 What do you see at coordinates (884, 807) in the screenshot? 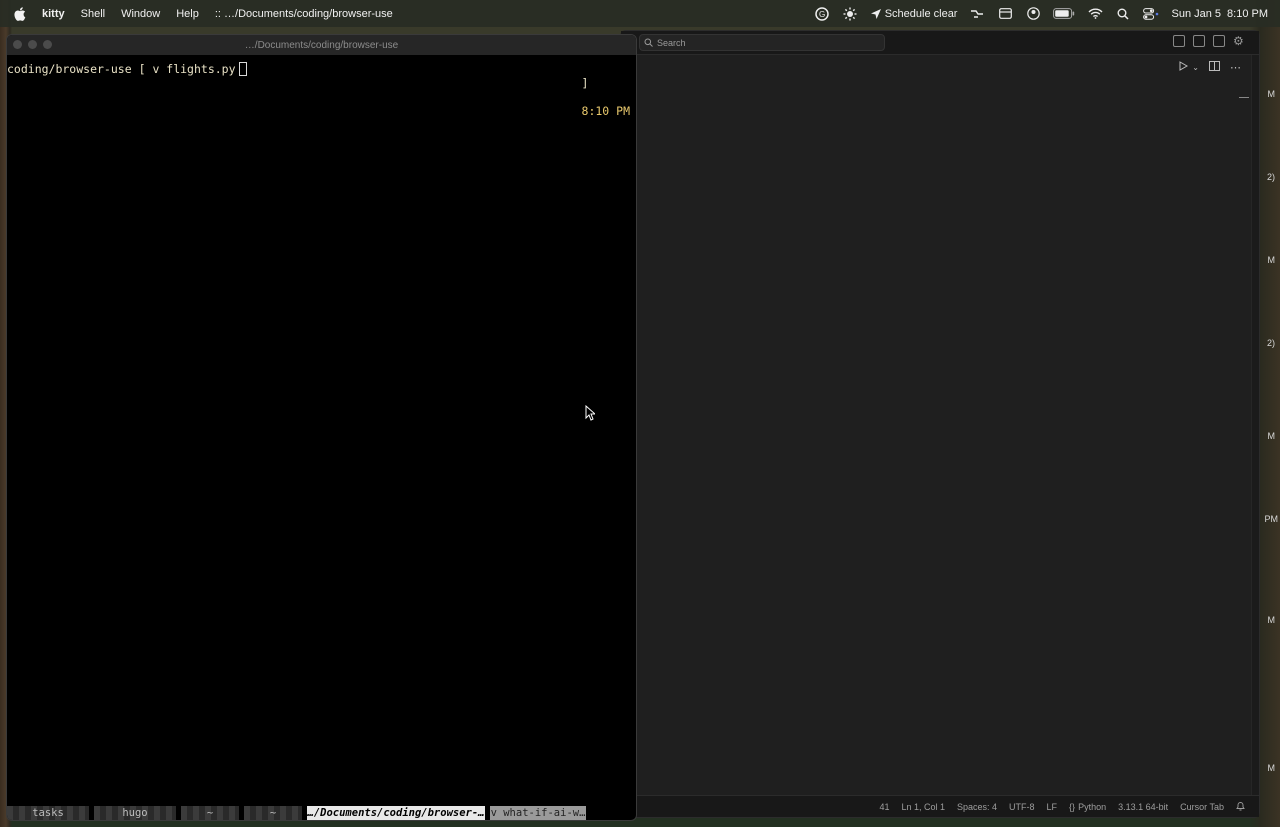
I see `status-number: 41` at bounding box center [884, 807].